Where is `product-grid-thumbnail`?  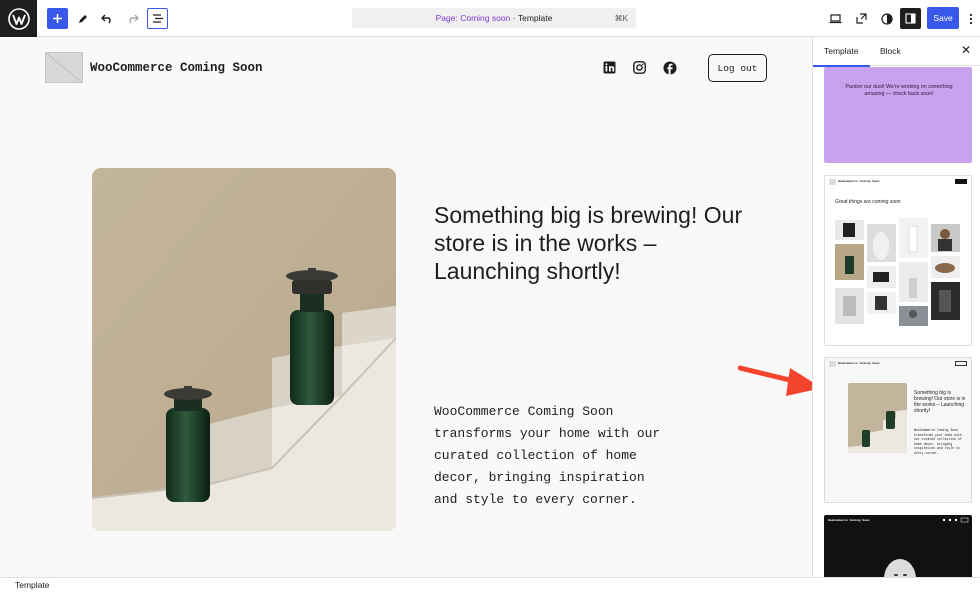
product-grid-thumbnail is located at coordinates (897, 272).